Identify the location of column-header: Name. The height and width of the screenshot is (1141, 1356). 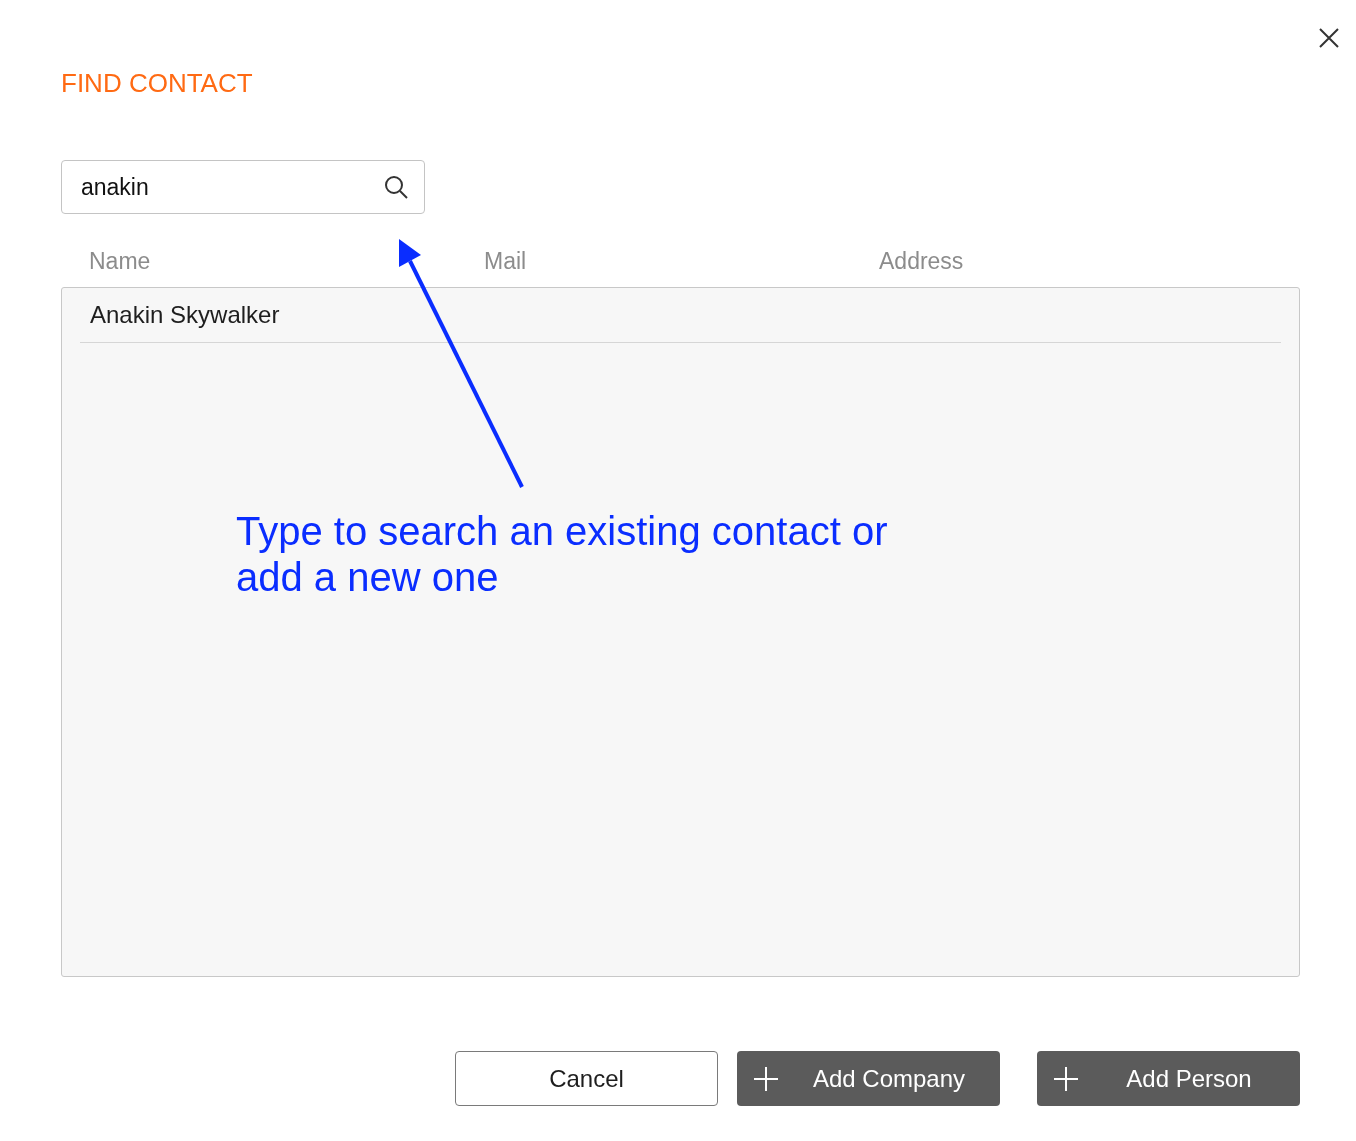
(120, 261).